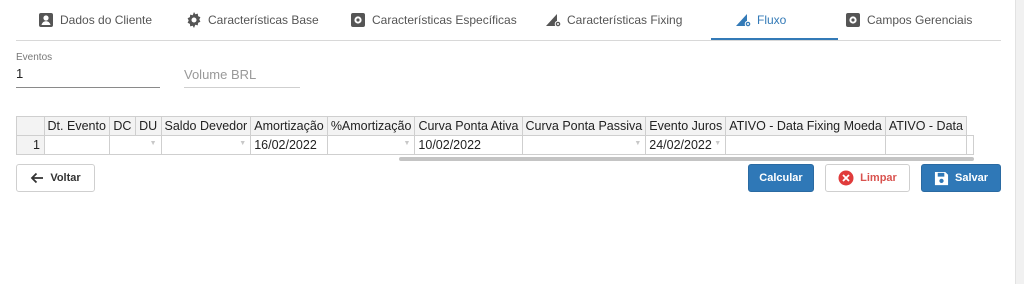 The width and height of the screenshot is (1024, 284). What do you see at coordinates (34, 57) in the screenshot?
I see `eventos-label: Eventos` at bounding box center [34, 57].